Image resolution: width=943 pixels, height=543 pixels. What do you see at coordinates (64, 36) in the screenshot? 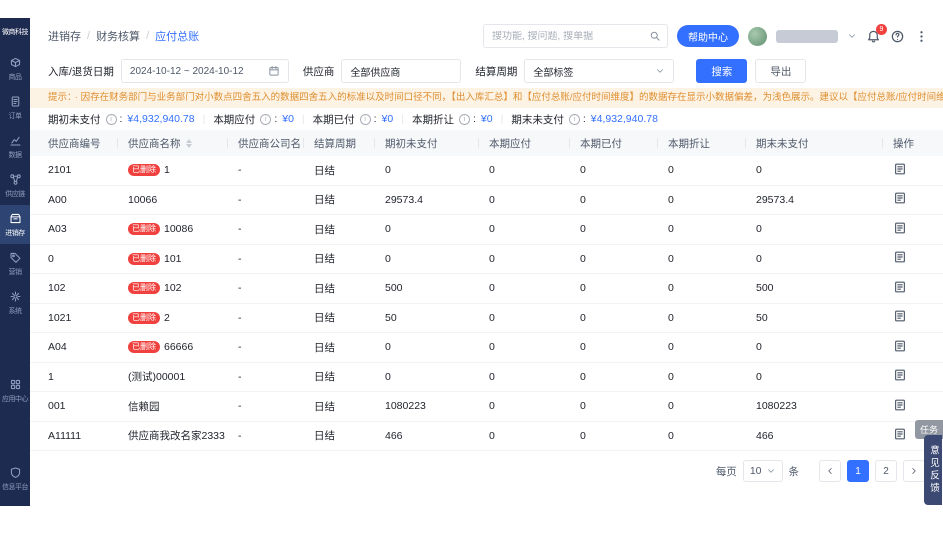
I see `breadcrumb-item: 进销存` at bounding box center [64, 36].